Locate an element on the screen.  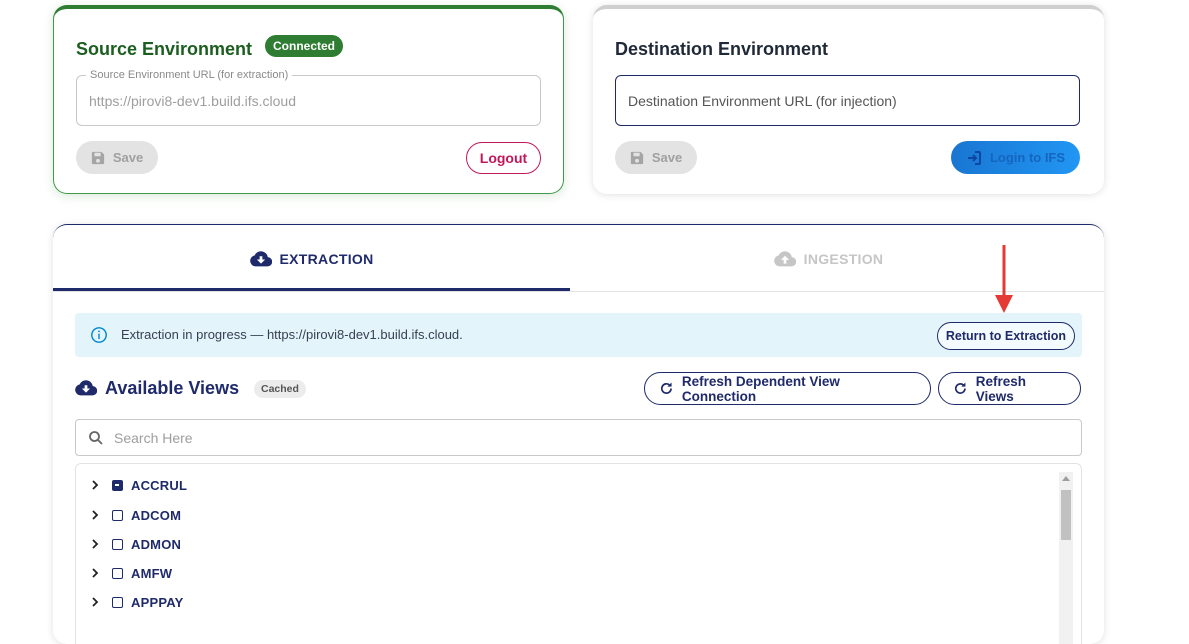
source-url-label: Source Environment URL (for extraction) is located at coordinates (189, 75).